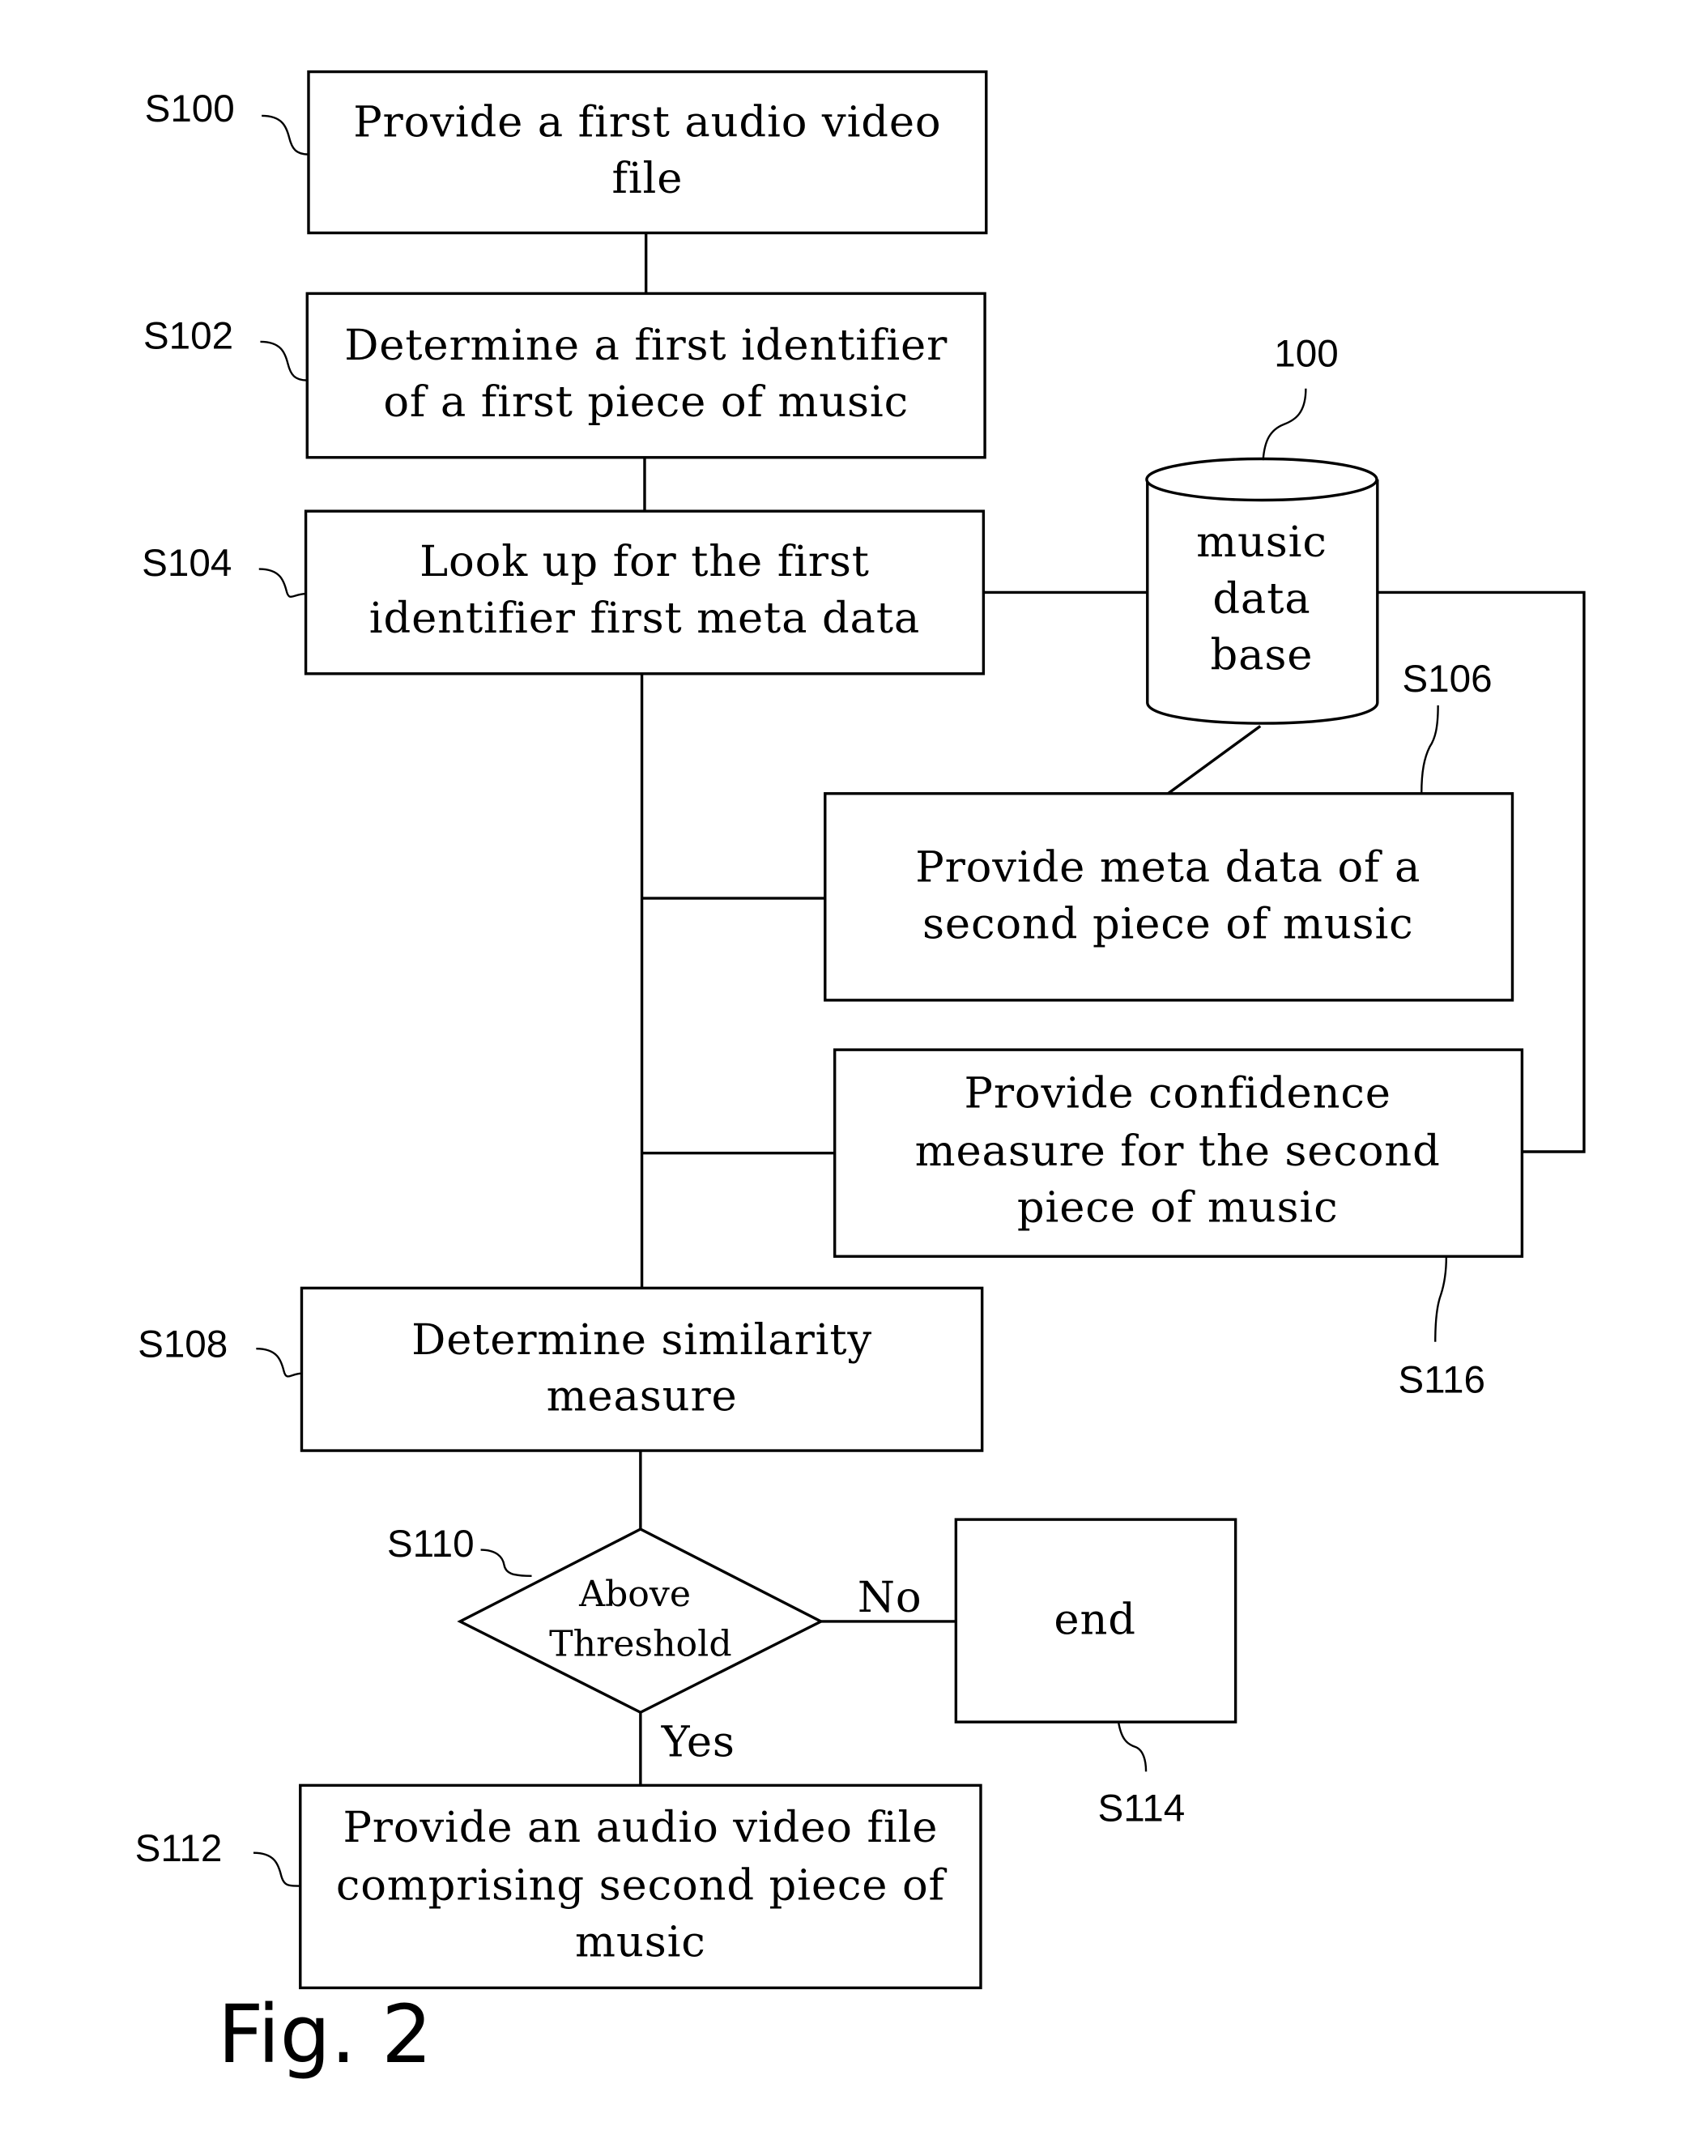 This screenshot has width=1708, height=2156. What do you see at coordinates (188, 335) in the screenshot?
I see `step-s102-ref: S102` at bounding box center [188, 335].